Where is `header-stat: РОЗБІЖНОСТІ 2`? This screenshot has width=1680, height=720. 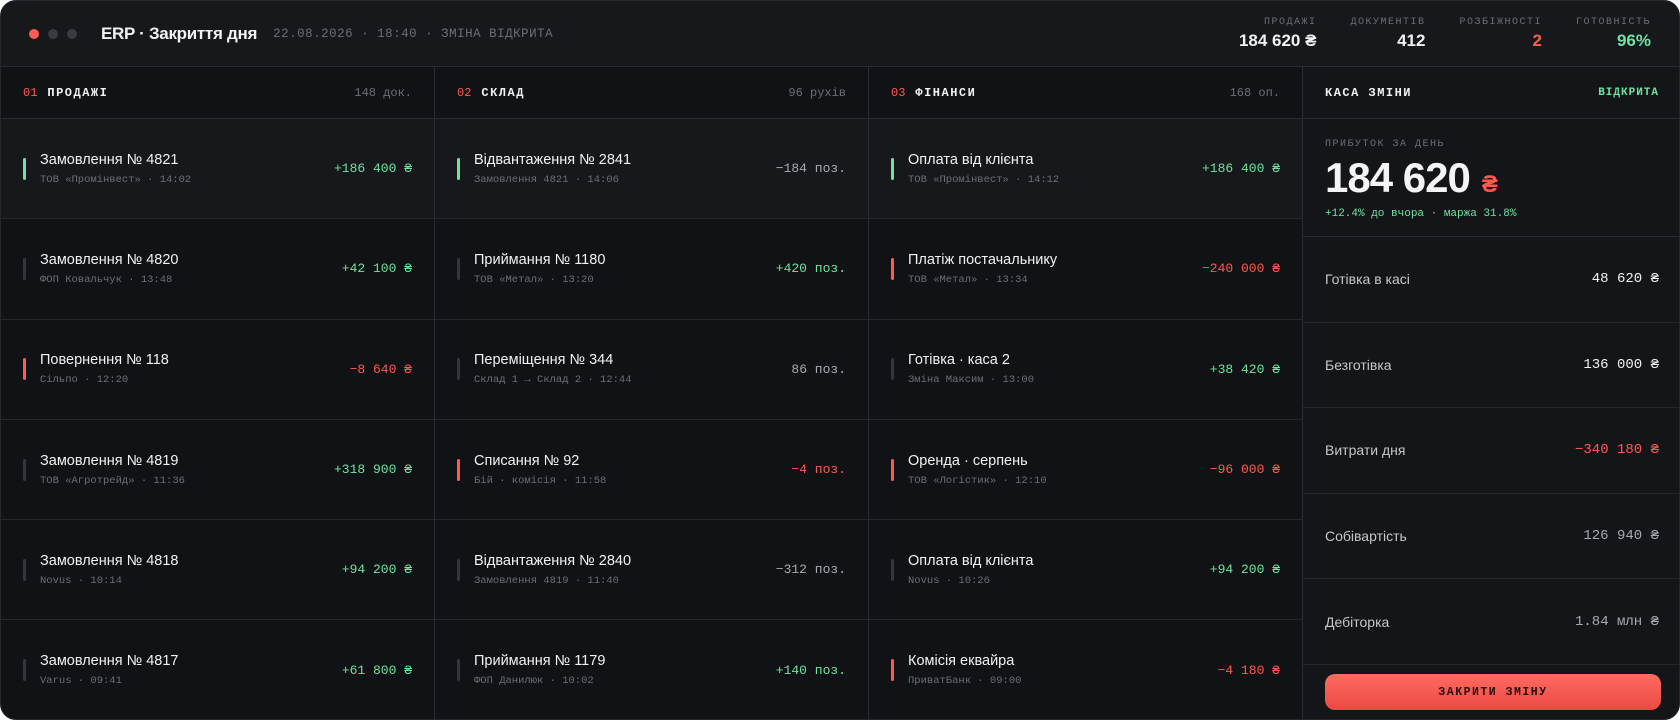 header-stat: РОЗБІЖНОСТІ 2 is located at coordinates (1500, 34).